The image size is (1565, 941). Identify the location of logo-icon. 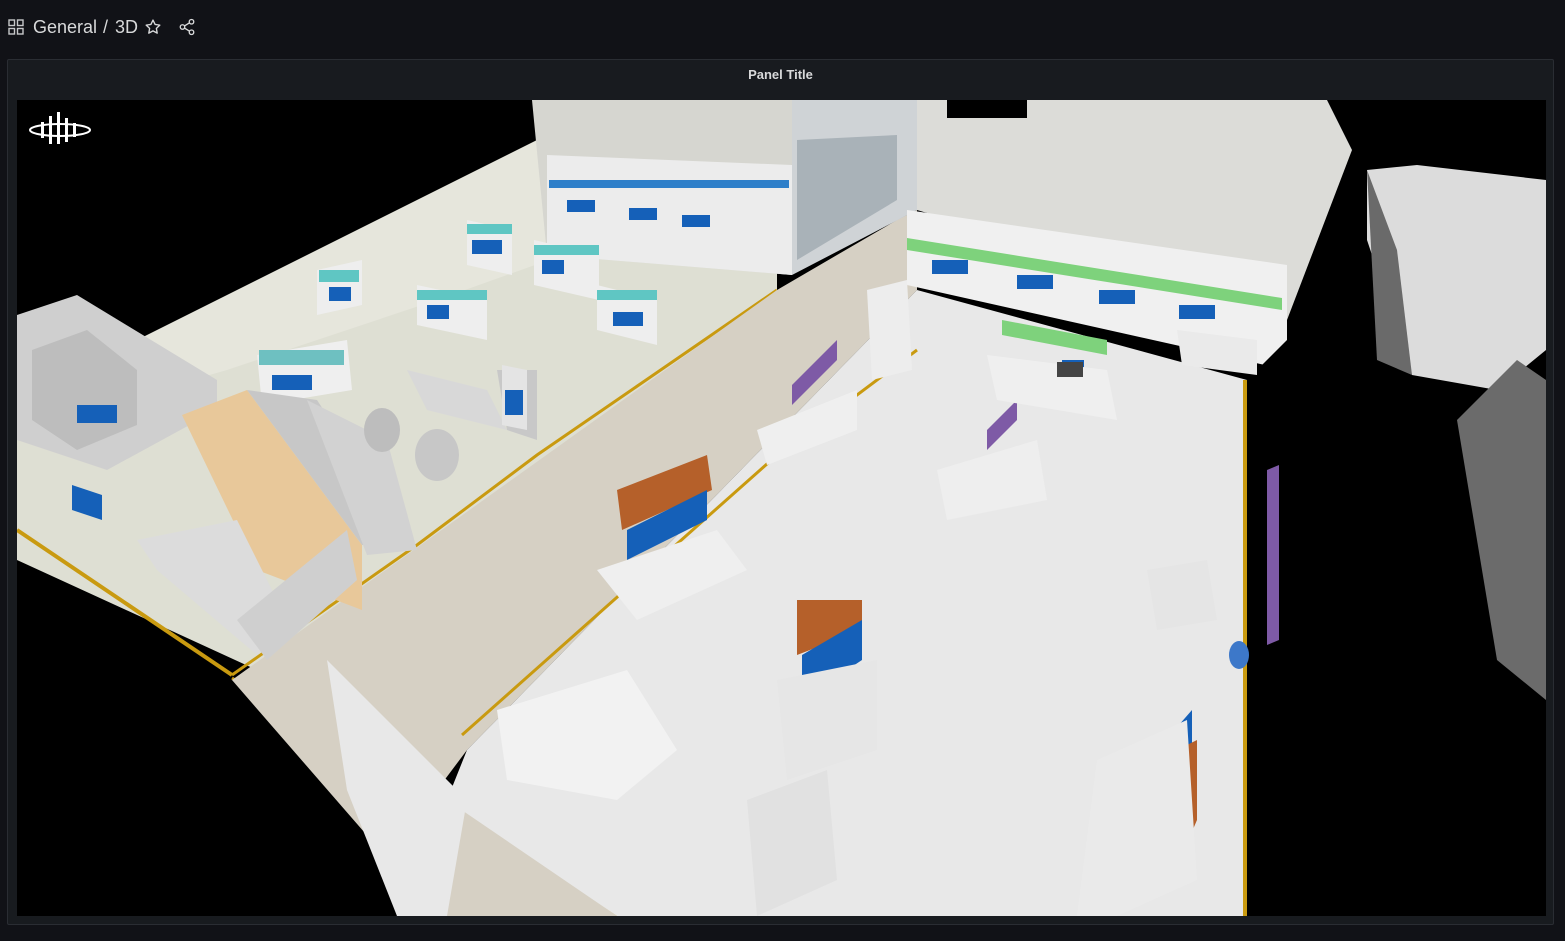
(60, 128).